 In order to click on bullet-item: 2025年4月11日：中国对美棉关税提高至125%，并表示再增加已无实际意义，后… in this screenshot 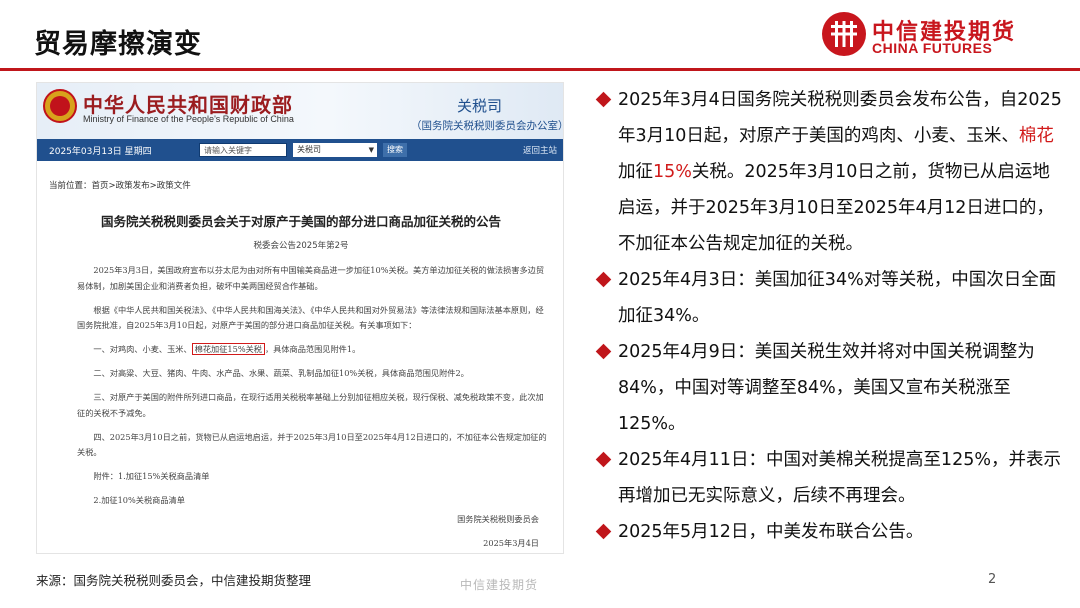, I will do `click(830, 478)`.